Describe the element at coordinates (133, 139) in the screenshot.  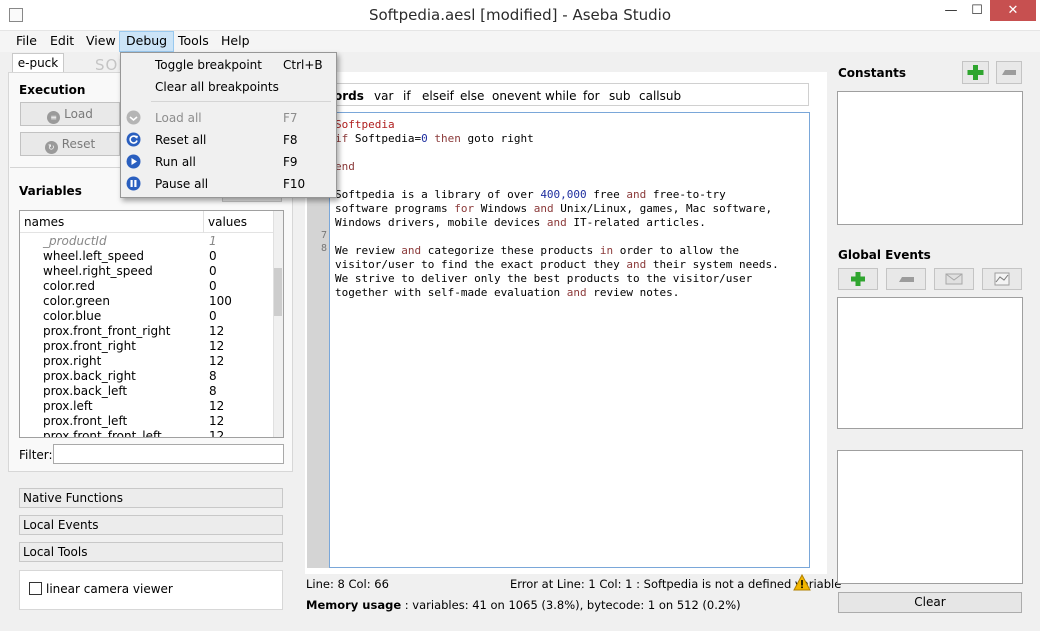
I see `reset-icon` at that location.